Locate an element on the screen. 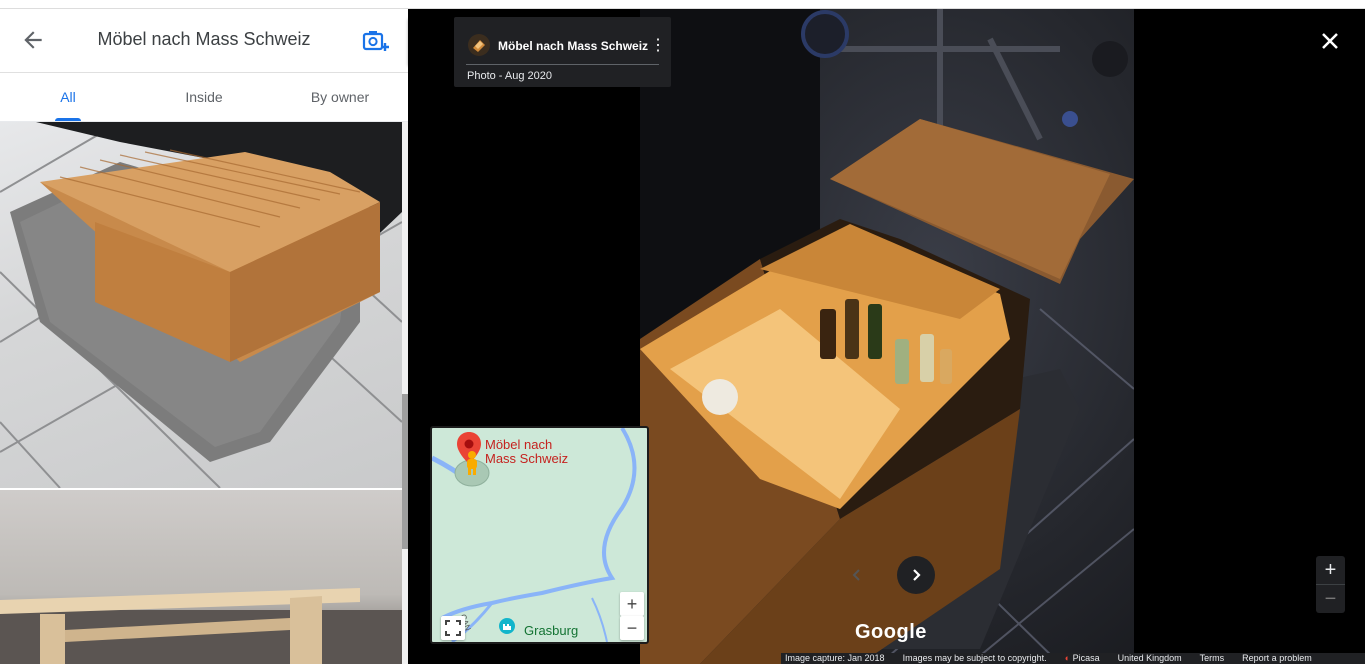 The width and height of the screenshot is (1365, 664). wooden-bench-photo is located at coordinates (201, 577).